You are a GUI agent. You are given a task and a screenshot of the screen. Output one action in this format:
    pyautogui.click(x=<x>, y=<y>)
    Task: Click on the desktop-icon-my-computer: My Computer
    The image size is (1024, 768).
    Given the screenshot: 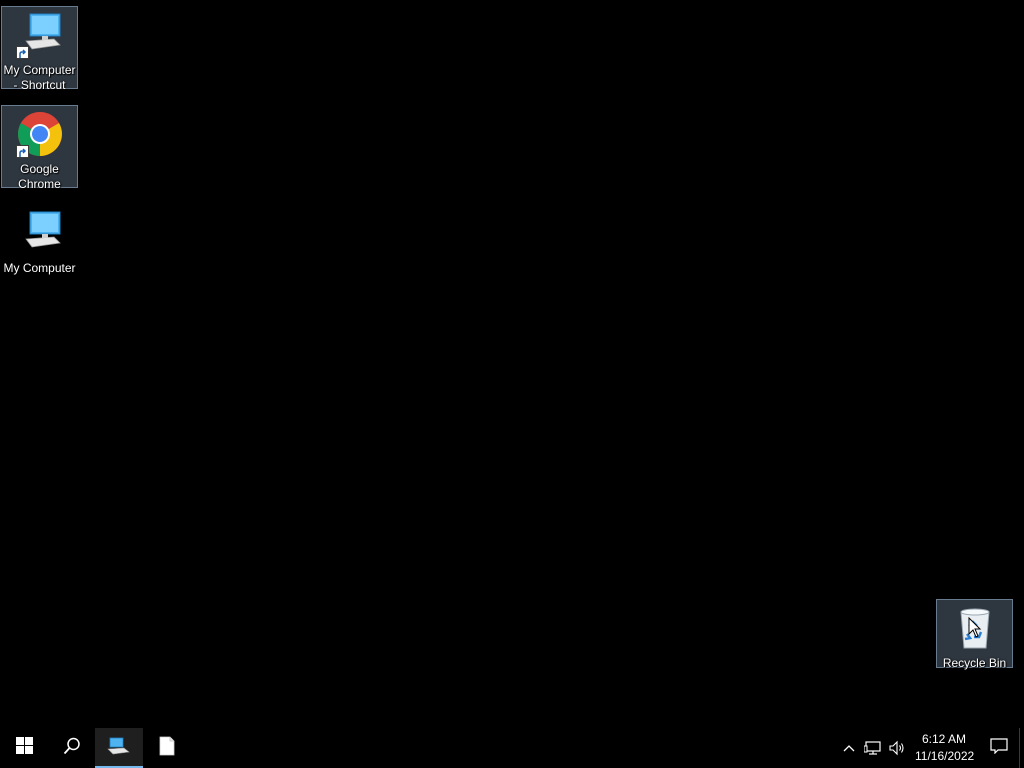 What is the action you would take?
    pyautogui.click(x=39, y=239)
    